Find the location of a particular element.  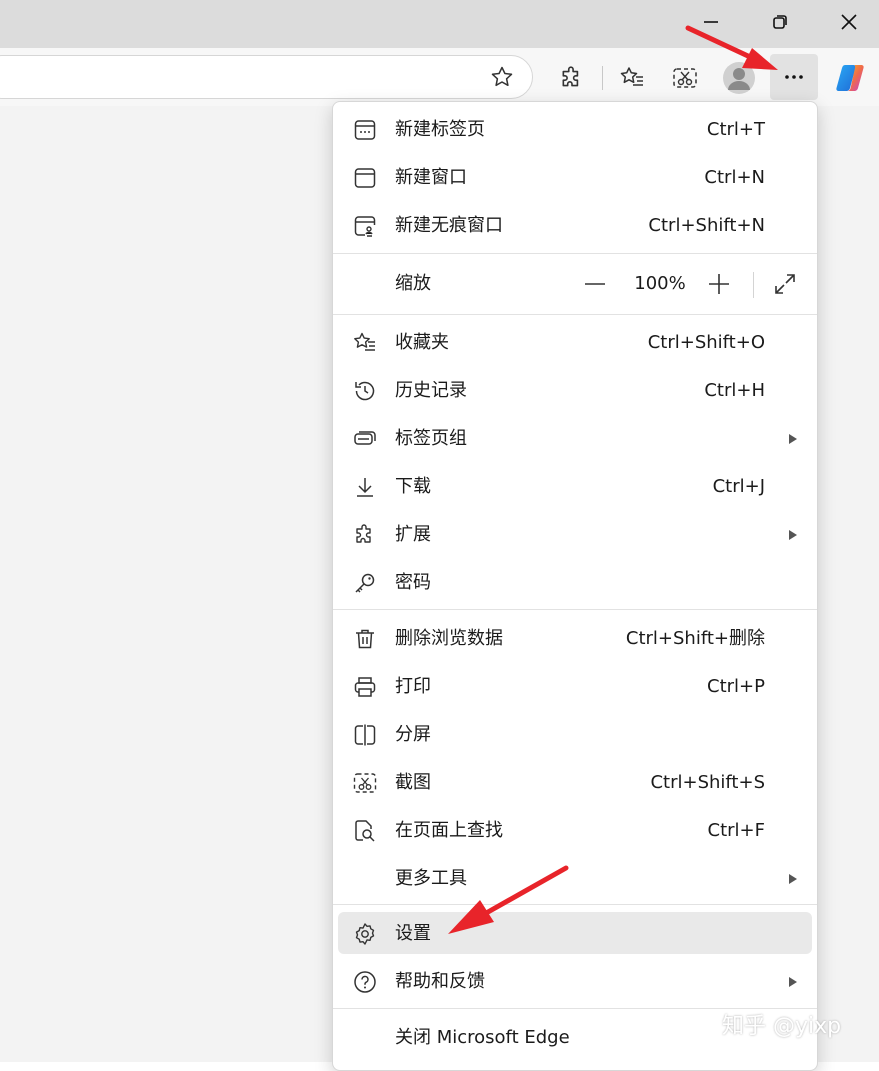

annotation-arrow-settings is located at coordinates (508, 899).